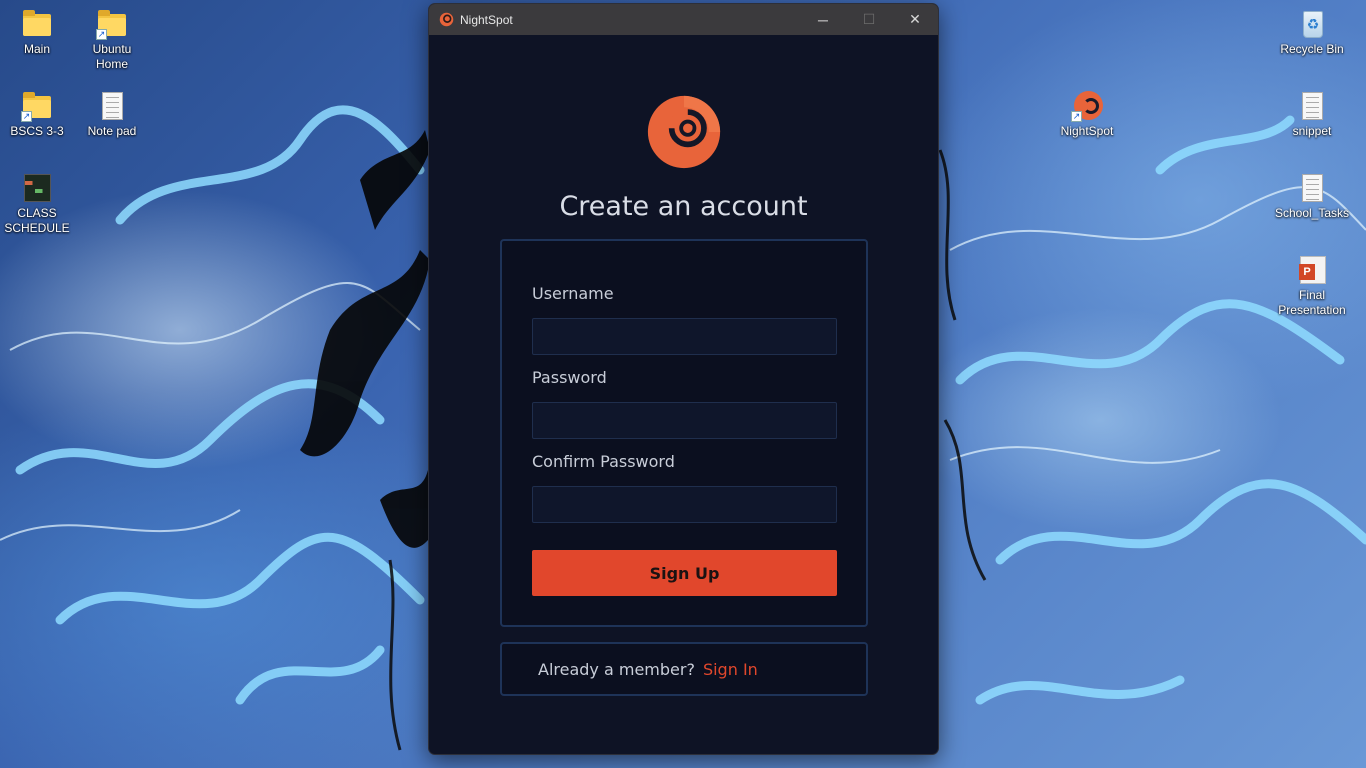 Image resolution: width=1366 pixels, height=768 pixels. I want to click on desktop-icon-label: BSCS 3-3, so click(37, 131).